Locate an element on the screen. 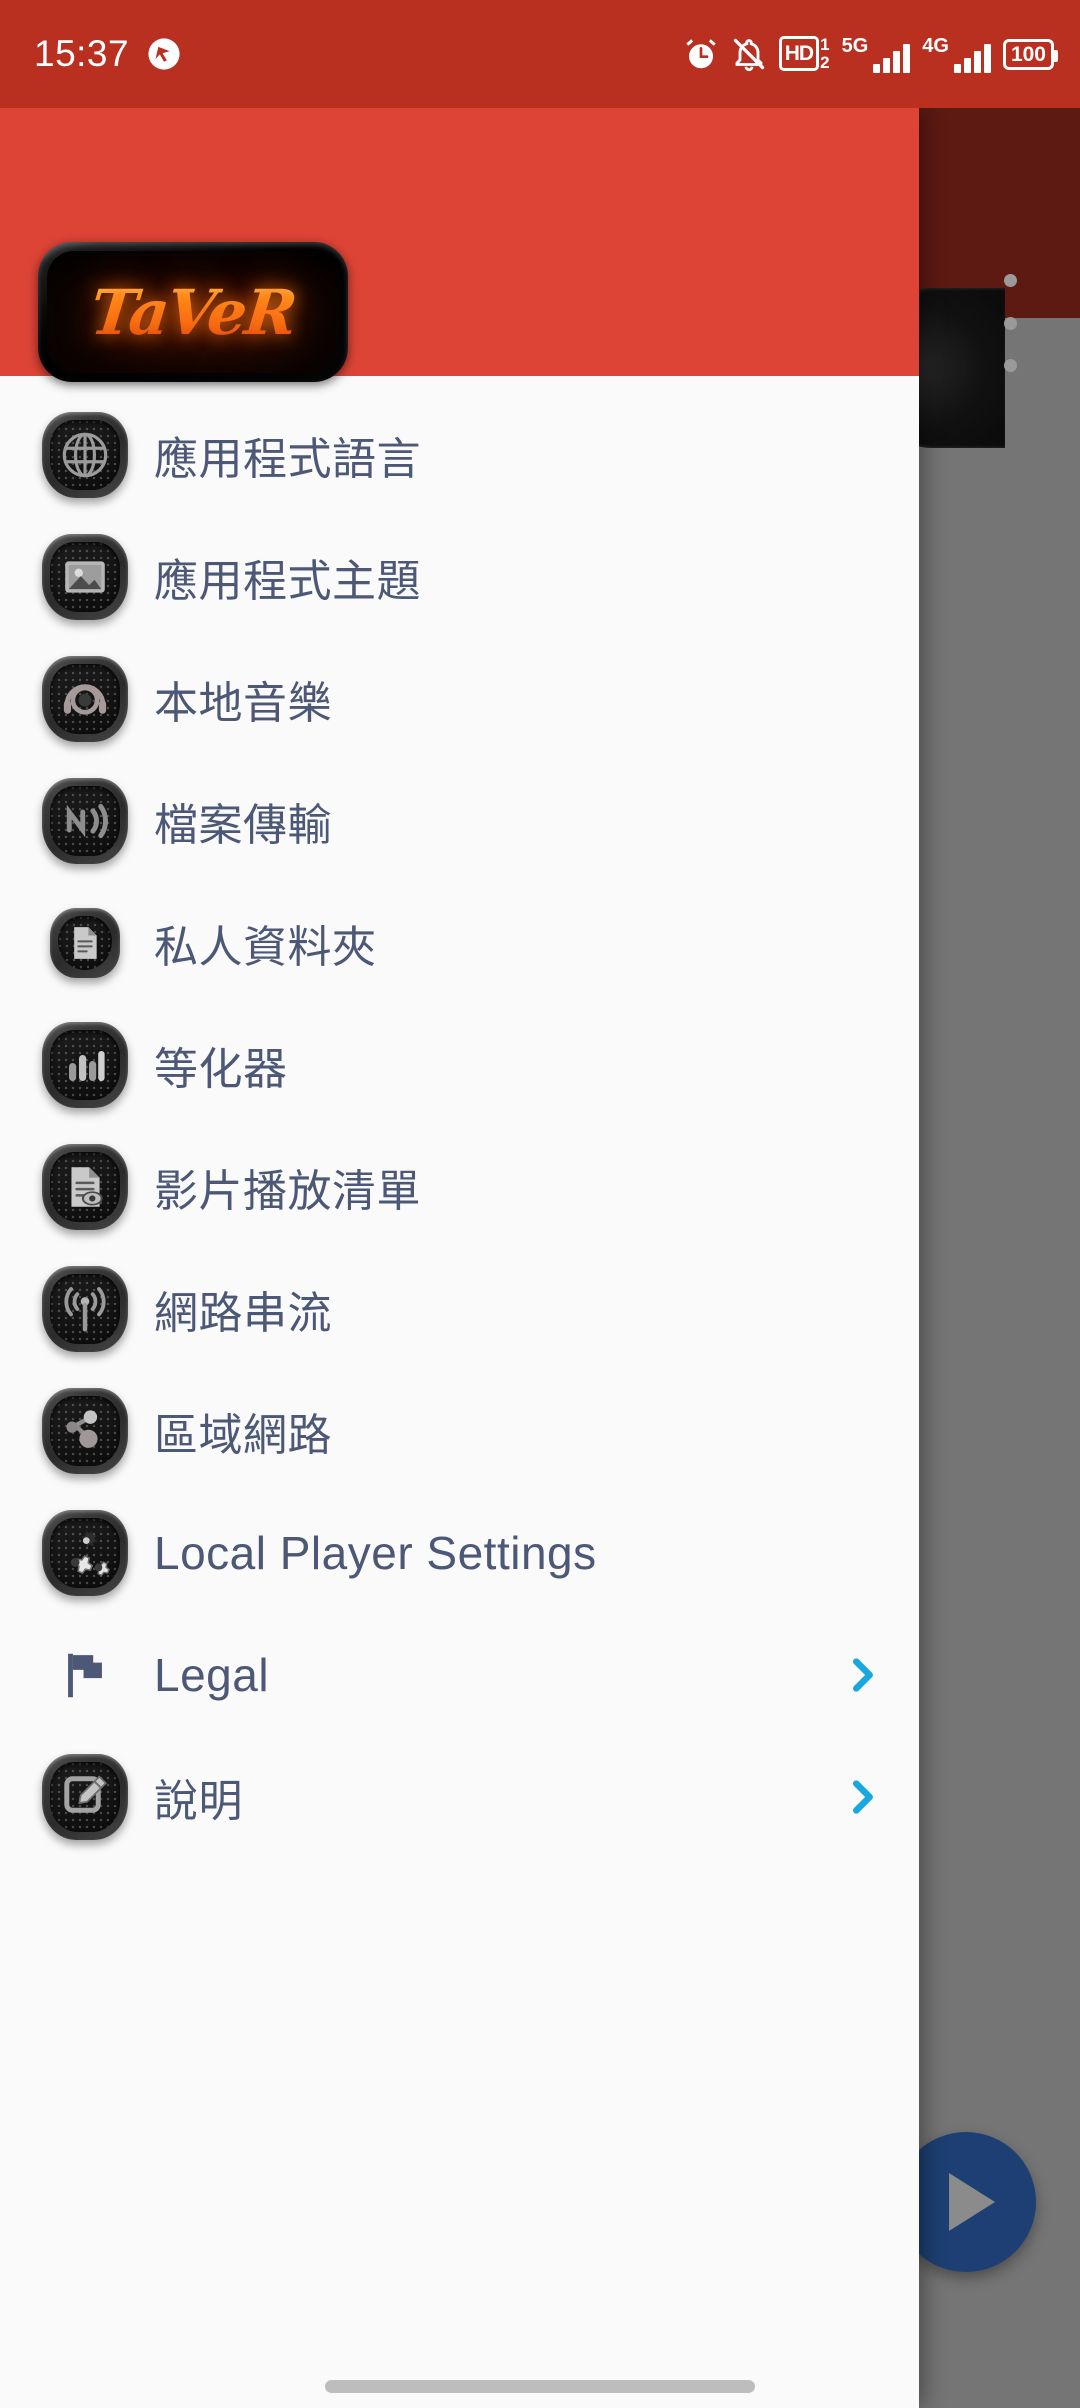 Image resolution: width=1080 pixels, height=2408 pixels. sidebar-item-video-playlist: 影片播放清單 is located at coordinates (459, 1187).